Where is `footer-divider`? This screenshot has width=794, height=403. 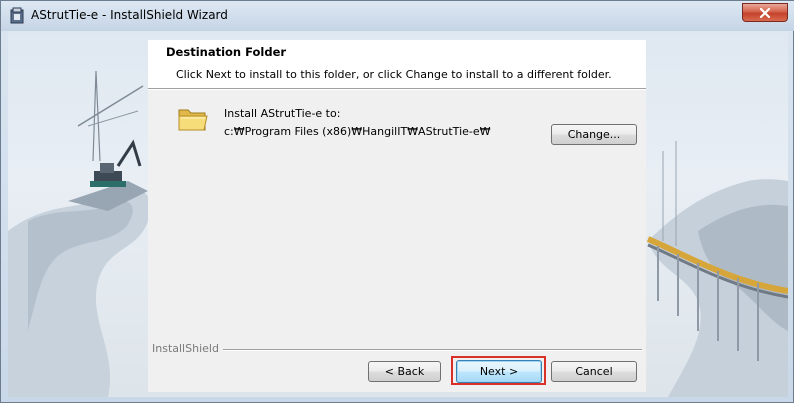
footer-divider is located at coordinates (397, 350).